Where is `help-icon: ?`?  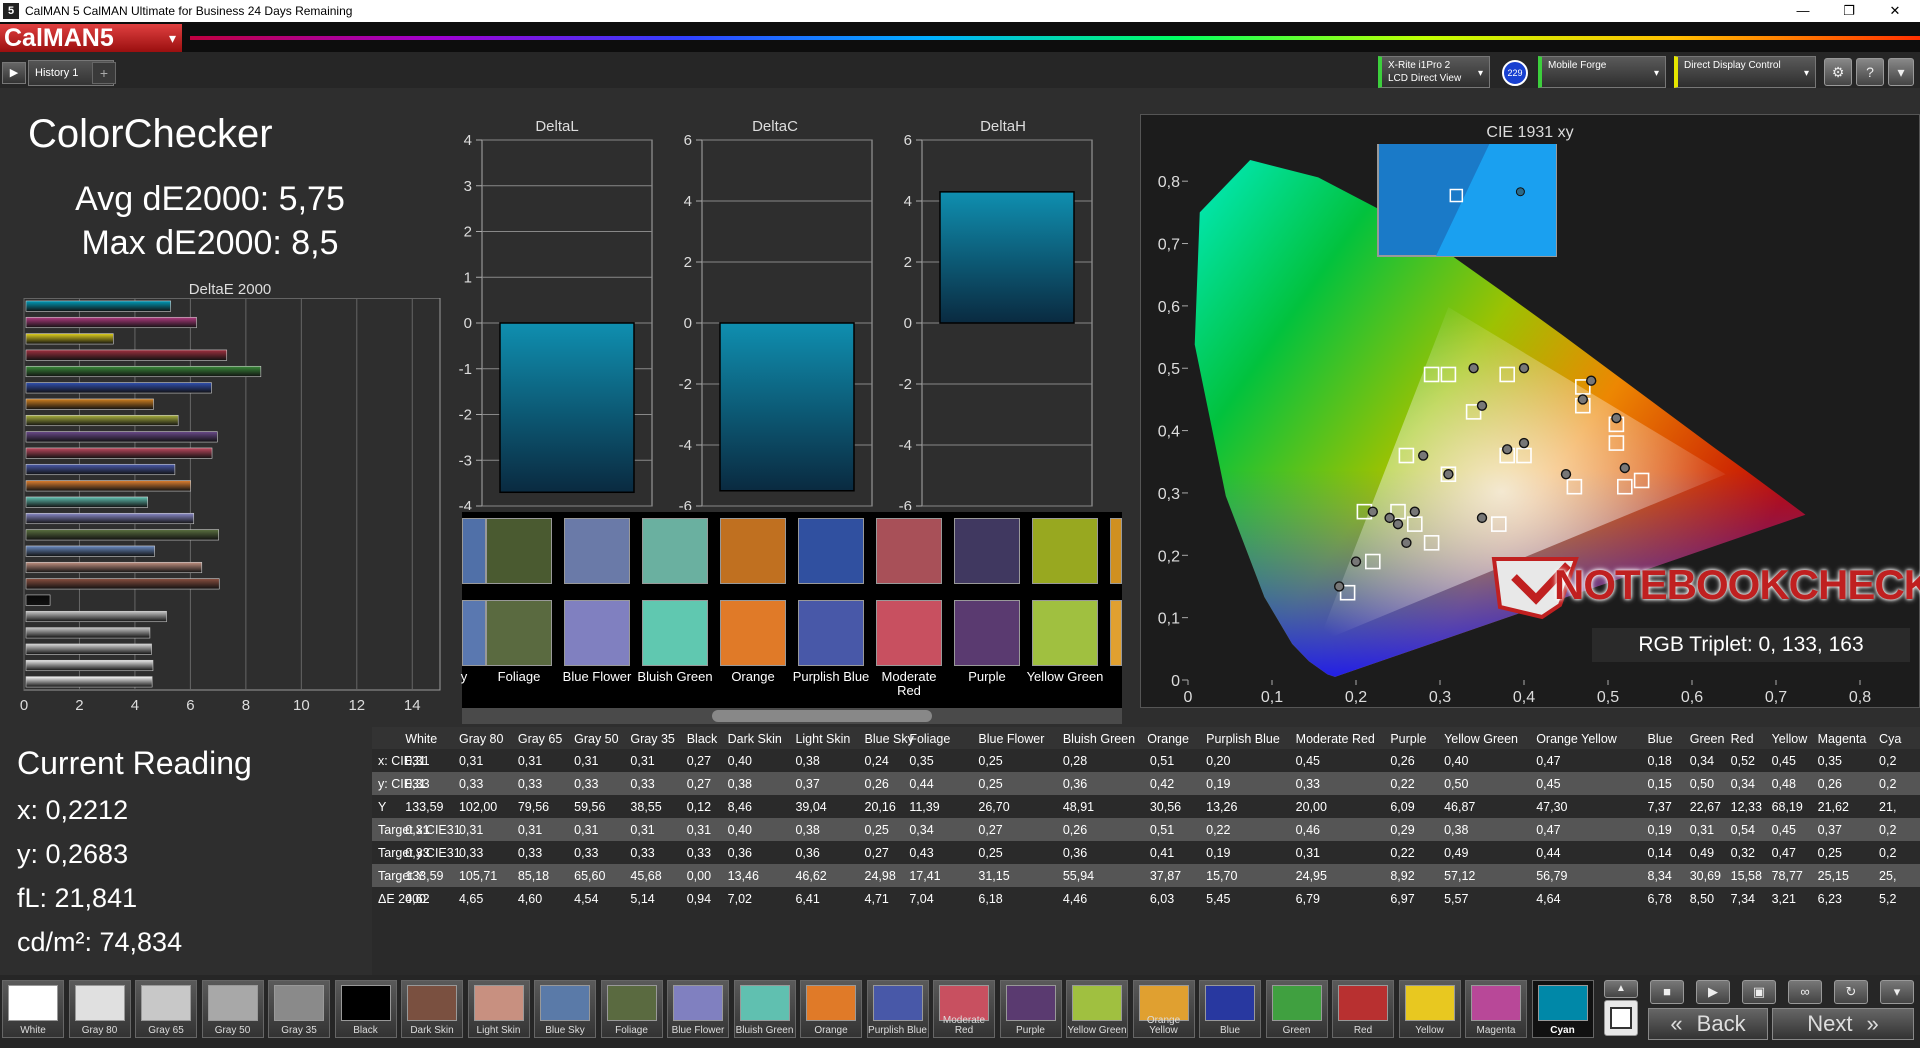
help-icon: ? is located at coordinates (1870, 72).